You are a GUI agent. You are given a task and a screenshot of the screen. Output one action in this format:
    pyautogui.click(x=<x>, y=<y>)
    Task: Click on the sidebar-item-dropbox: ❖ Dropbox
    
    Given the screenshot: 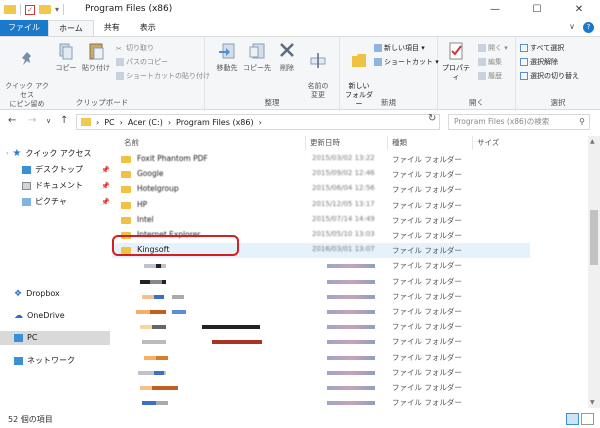 What is the action you would take?
    pyautogui.click(x=37, y=294)
    